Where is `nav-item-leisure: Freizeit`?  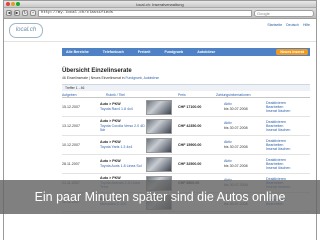
nav-item-leisure: Freizeit is located at coordinates (144, 52).